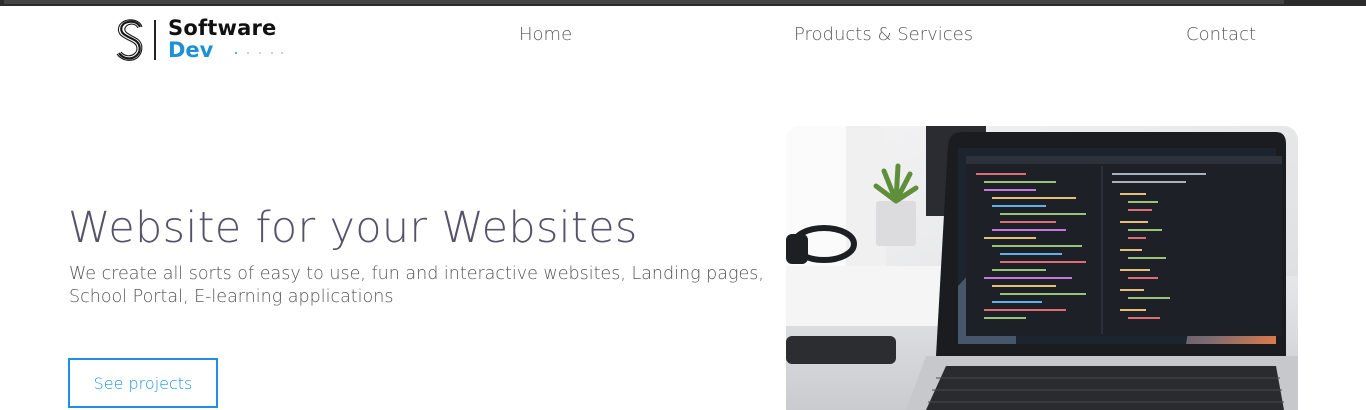  Describe the element at coordinates (143, 383) in the screenshot. I see `see-projects-button: See projects` at that location.